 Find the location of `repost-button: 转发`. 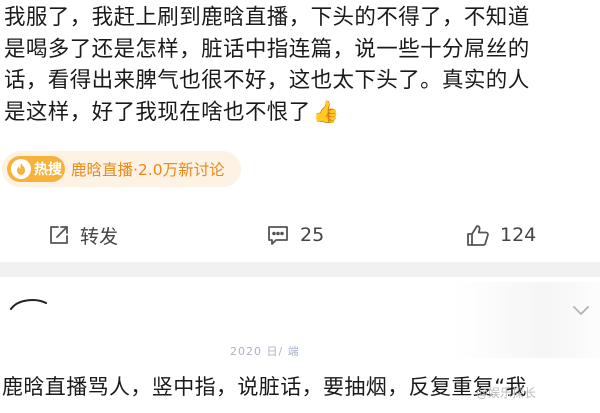

repost-button: 转发 is located at coordinates (83, 235).